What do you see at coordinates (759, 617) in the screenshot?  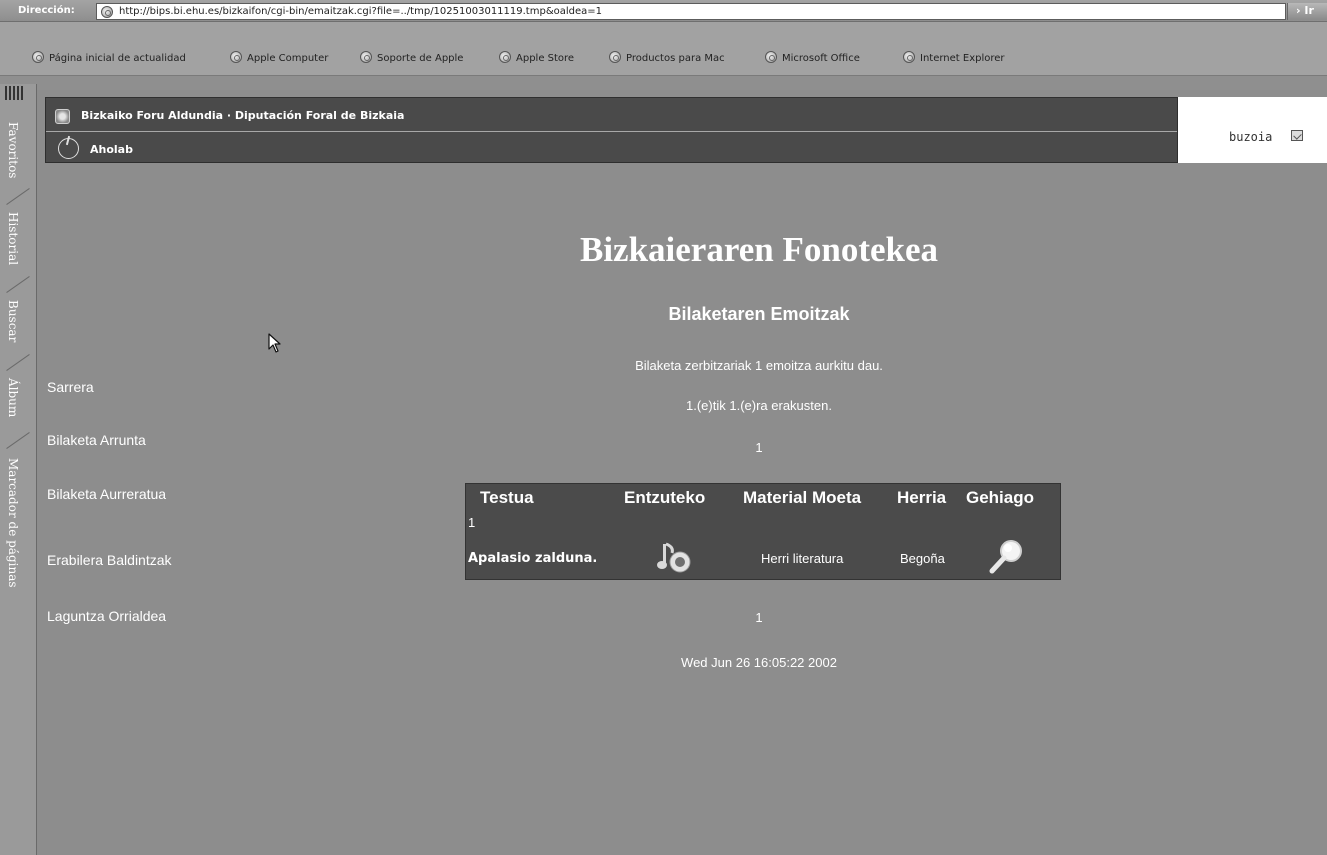 I see `pagination-bottom: 1` at bounding box center [759, 617].